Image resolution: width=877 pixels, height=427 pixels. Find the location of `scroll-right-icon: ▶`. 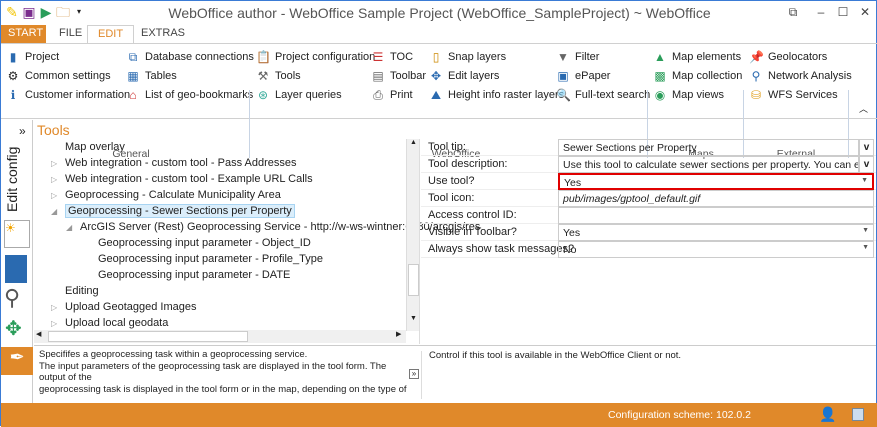

scroll-right-icon: ▶ is located at coordinates (398, 334).